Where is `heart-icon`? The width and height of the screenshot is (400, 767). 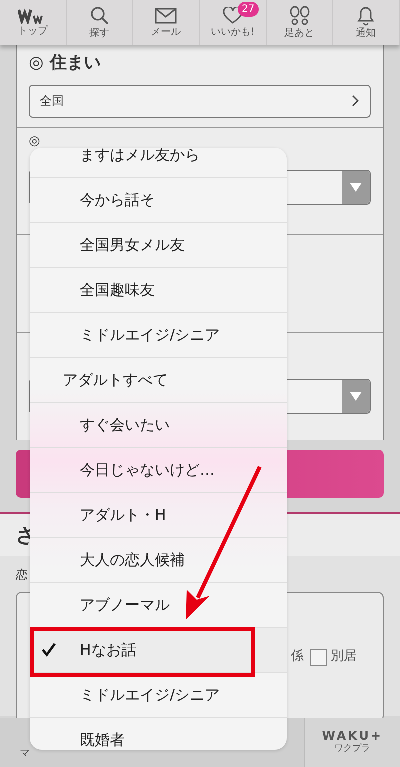
heart-icon is located at coordinates (232, 16).